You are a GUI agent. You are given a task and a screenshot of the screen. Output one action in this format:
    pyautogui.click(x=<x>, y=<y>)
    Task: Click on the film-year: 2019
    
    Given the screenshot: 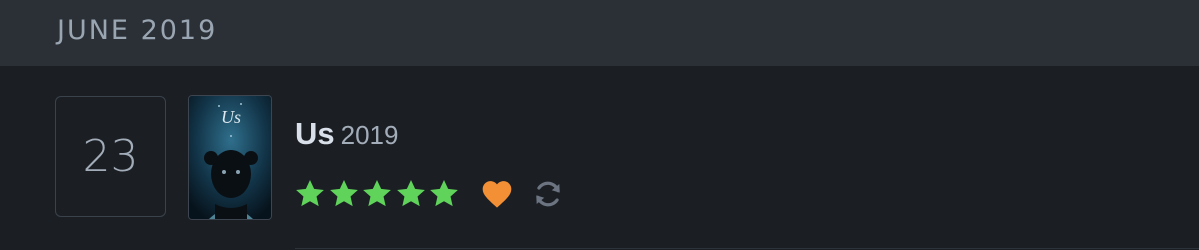 What is the action you would take?
    pyautogui.click(x=370, y=135)
    